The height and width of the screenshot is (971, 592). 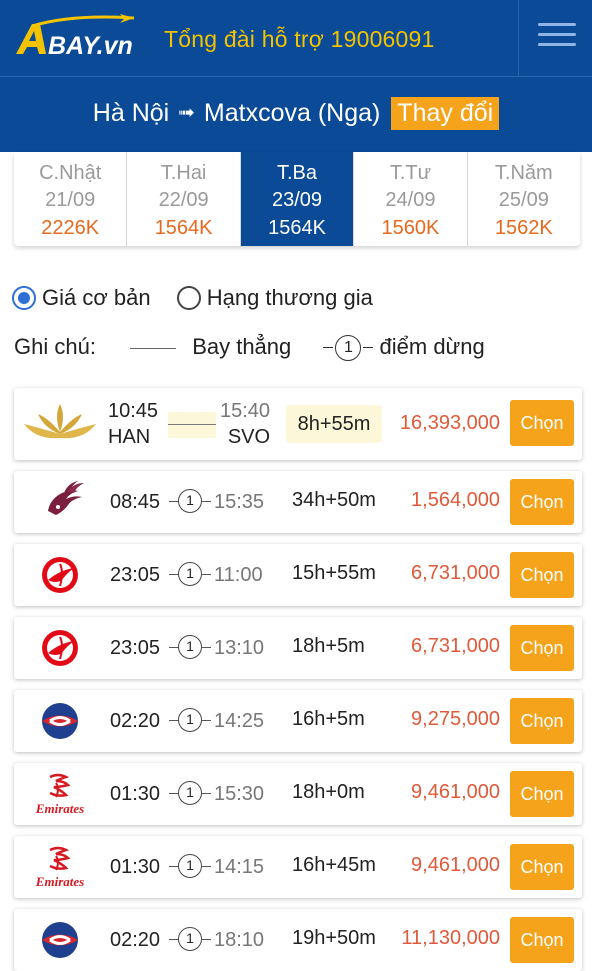 What do you see at coordinates (455, 719) in the screenshot?
I see `flight-price: 9,275,000` at bounding box center [455, 719].